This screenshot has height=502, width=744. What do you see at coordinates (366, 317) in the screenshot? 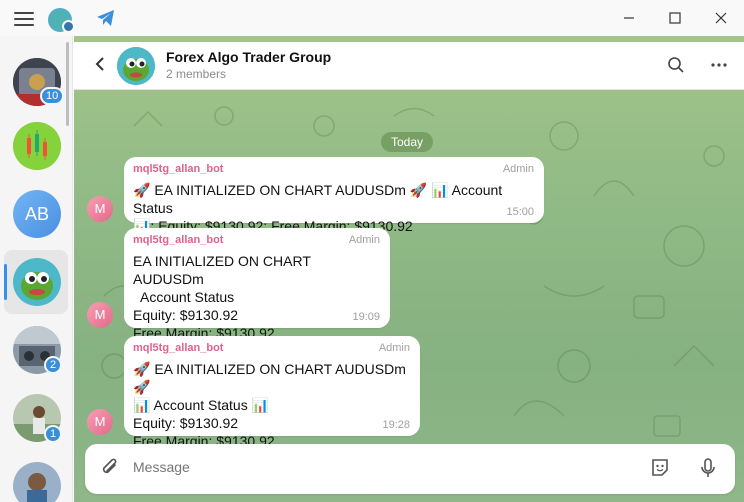
I see `message-time: 19:09` at bounding box center [366, 317].